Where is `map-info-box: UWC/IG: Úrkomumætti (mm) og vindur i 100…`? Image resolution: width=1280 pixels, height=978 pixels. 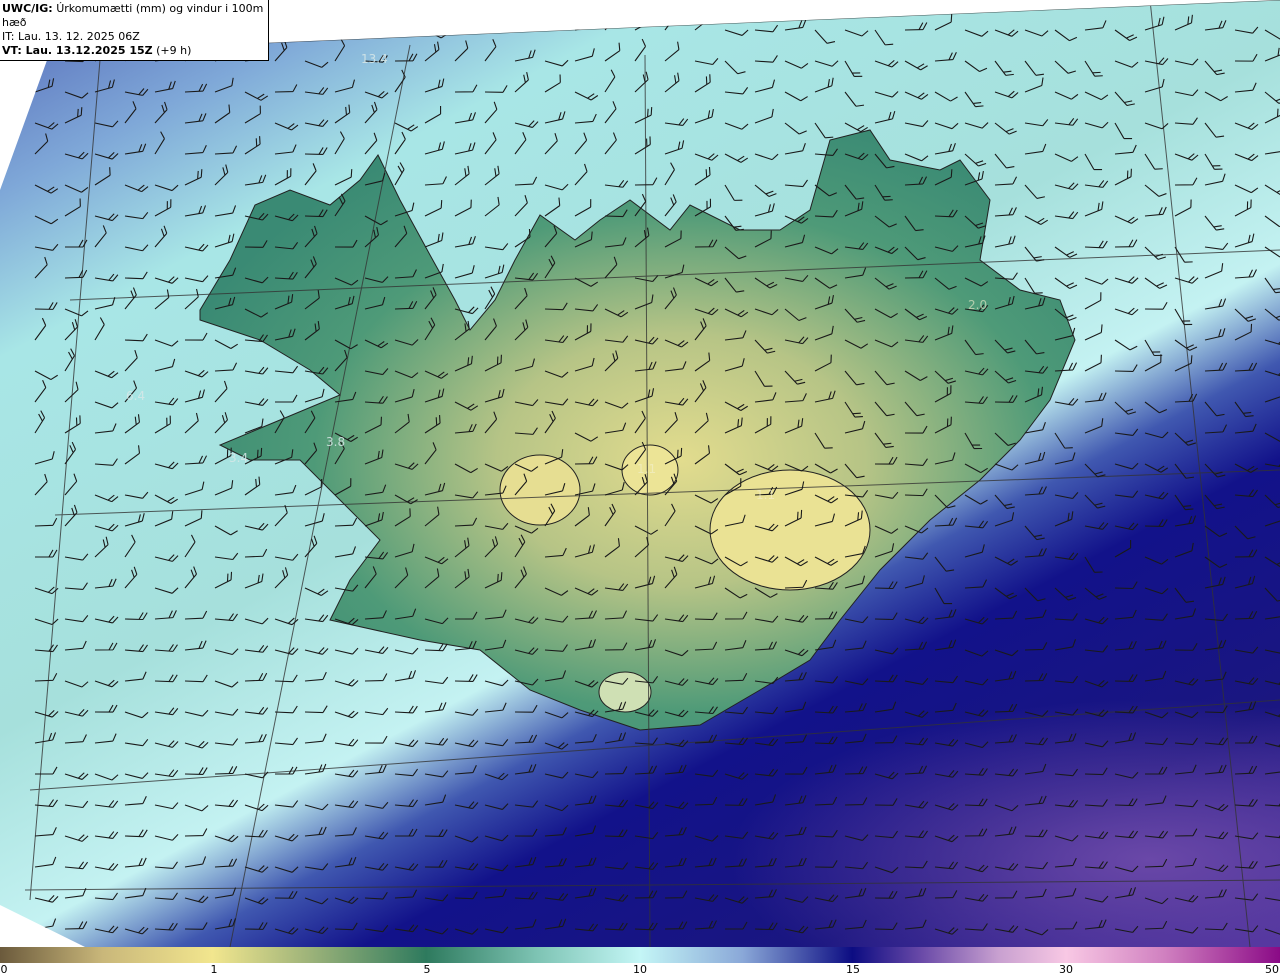
map-info-box: UWC/IG: Úrkomumætti (mm) og vindur i 100… is located at coordinates (134, 30).